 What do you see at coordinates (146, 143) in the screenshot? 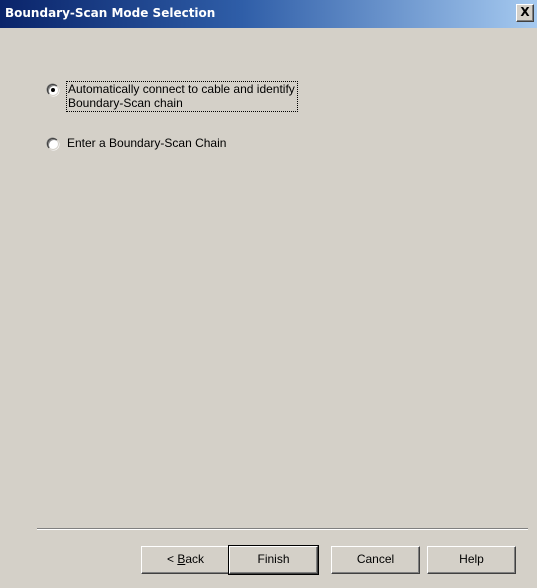
I see `radio-label-enter-chain: Enter a Boundary-Scan Chain` at bounding box center [146, 143].